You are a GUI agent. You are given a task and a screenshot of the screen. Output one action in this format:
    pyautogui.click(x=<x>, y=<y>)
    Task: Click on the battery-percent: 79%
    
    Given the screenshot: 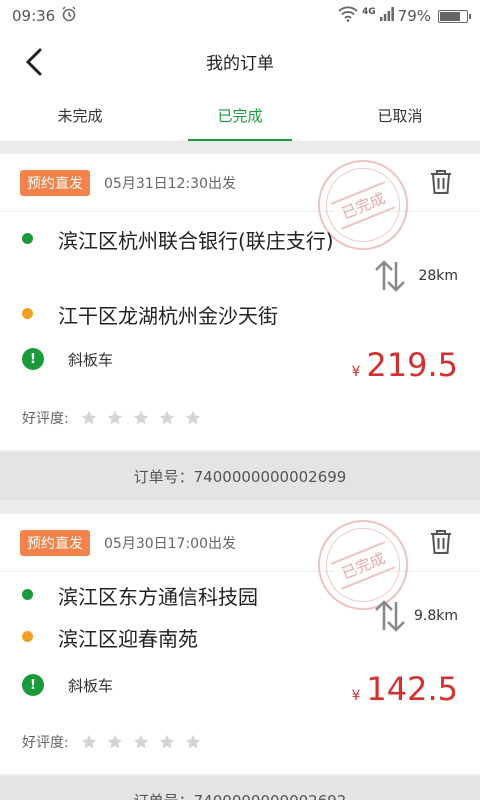 What is the action you would take?
    pyautogui.click(x=414, y=16)
    